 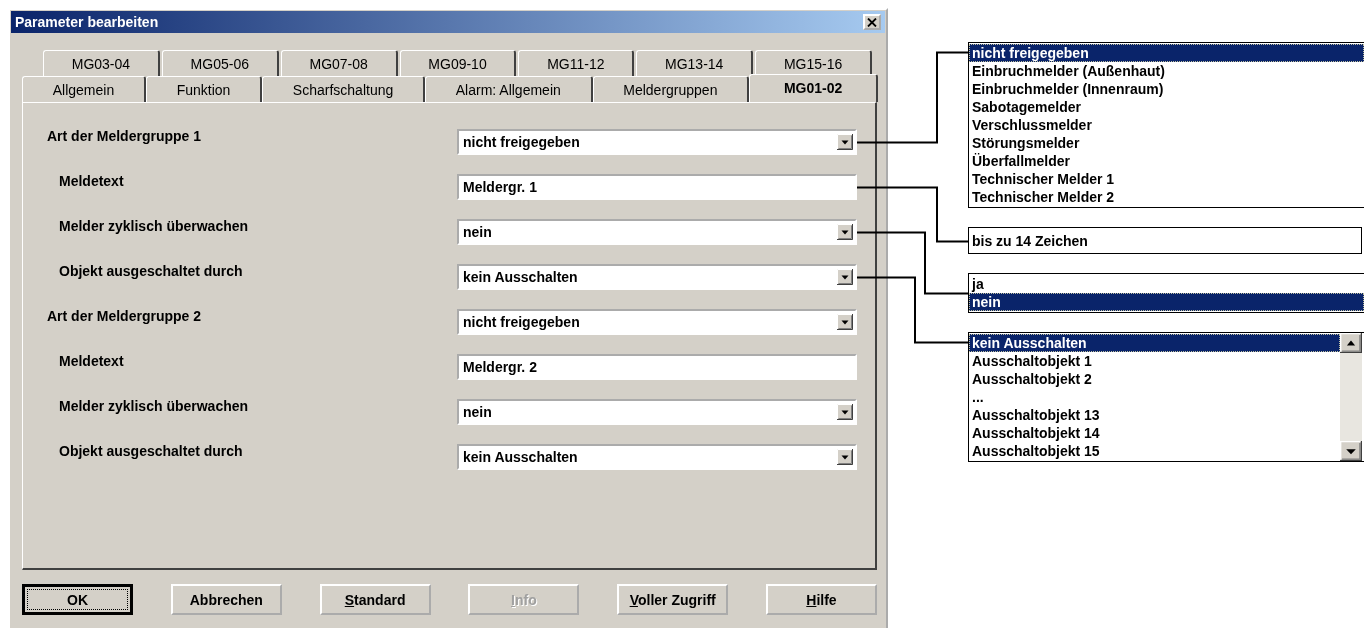 I want to click on list-item: Ausschaltobjekt 14, so click(x=1154, y=433).